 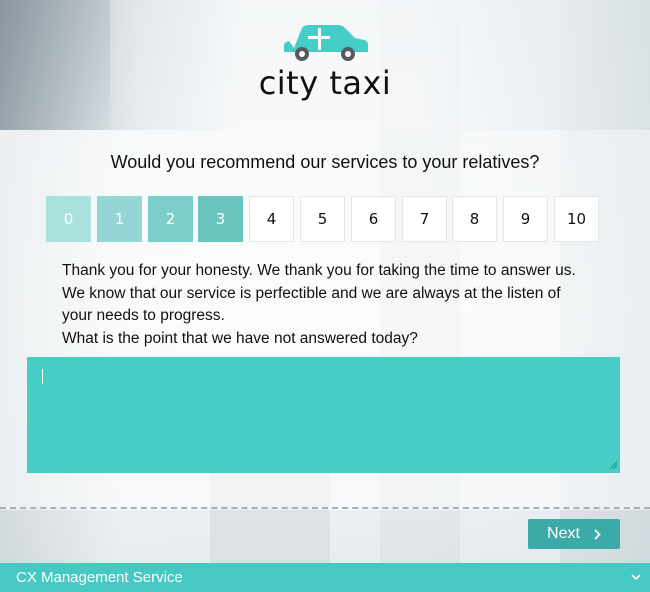 I want to click on rating-scale: 0 1 2 3 4 5 6 7 8 9 10, so click(x=324, y=220).